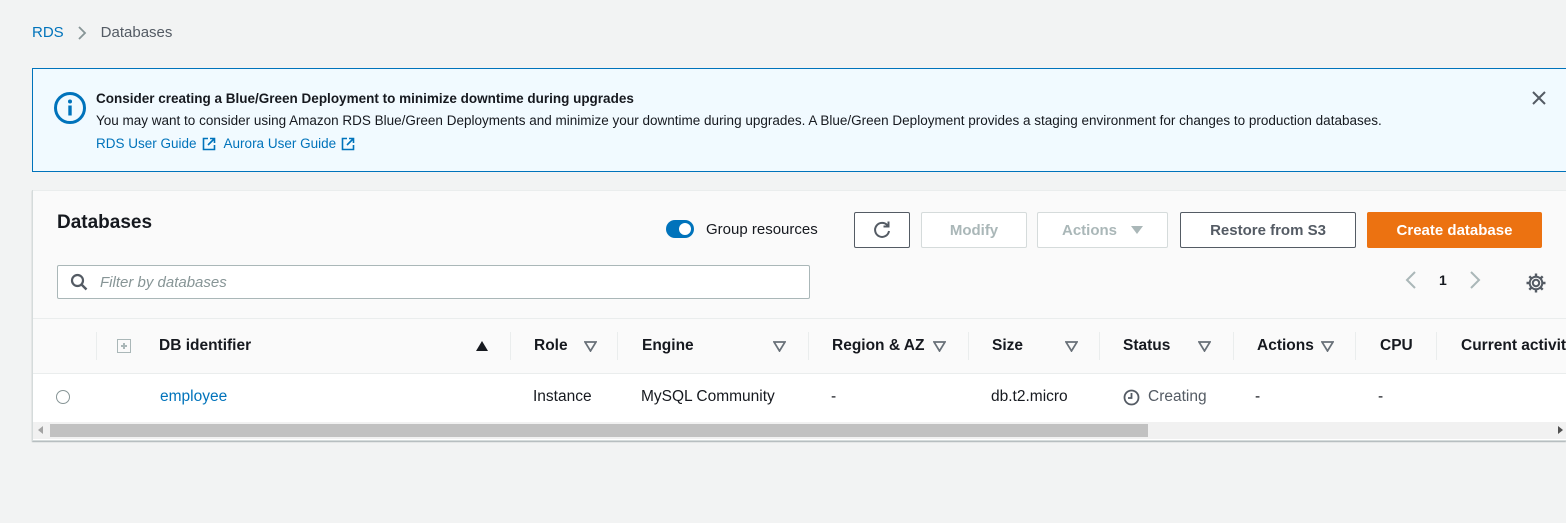  I want to click on aurora-user-guide-label: Aurora User Guide, so click(280, 143).